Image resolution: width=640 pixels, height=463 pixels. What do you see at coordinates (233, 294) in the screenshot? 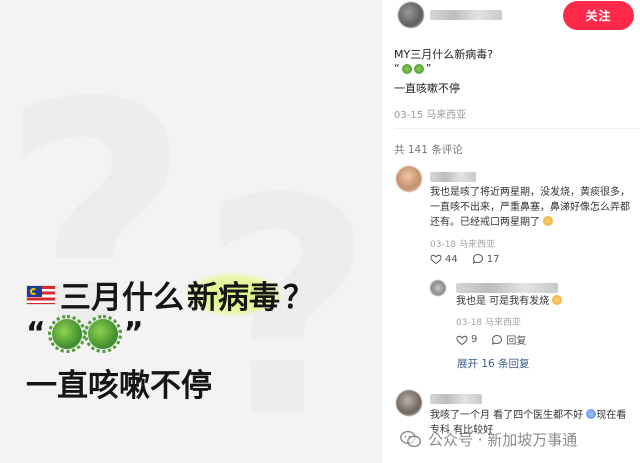
I see `poster-title-highlight: 新病毒` at bounding box center [233, 294].